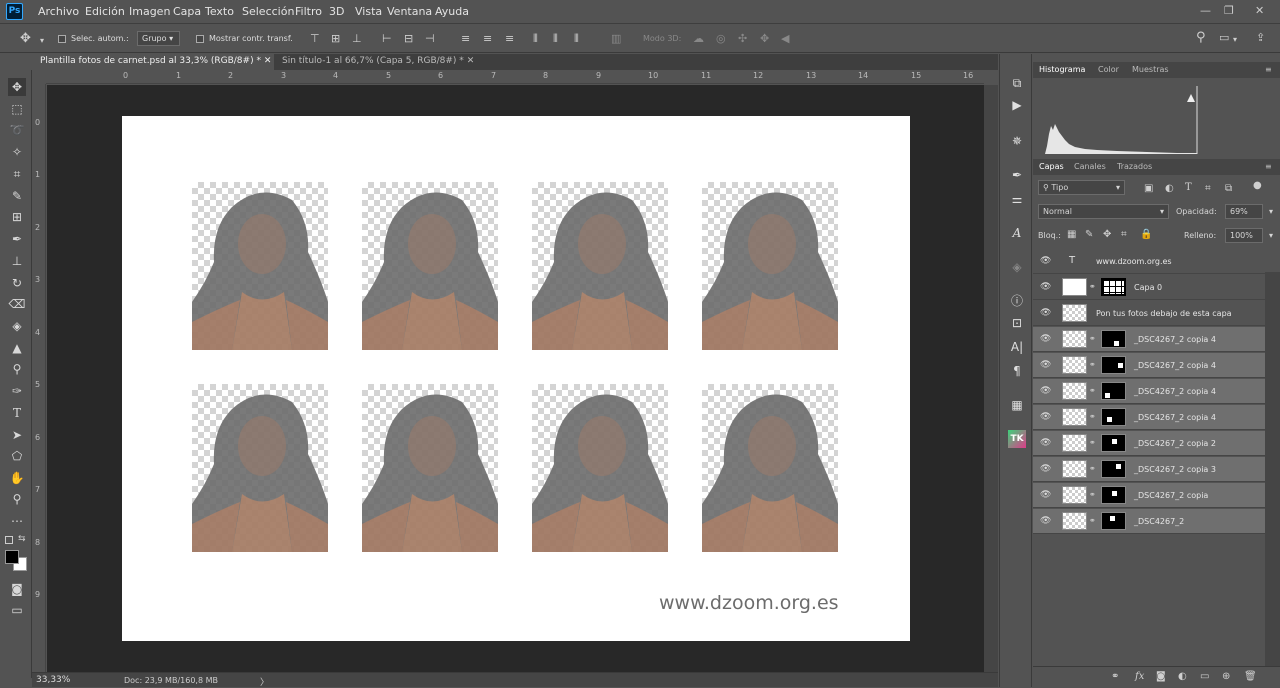 The height and width of the screenshot is (688, 1280). What do you see at coordinates (17, 348) in the screenshot?
I see `blur-tool-icon: ▲` at bounding box center [17, 348].